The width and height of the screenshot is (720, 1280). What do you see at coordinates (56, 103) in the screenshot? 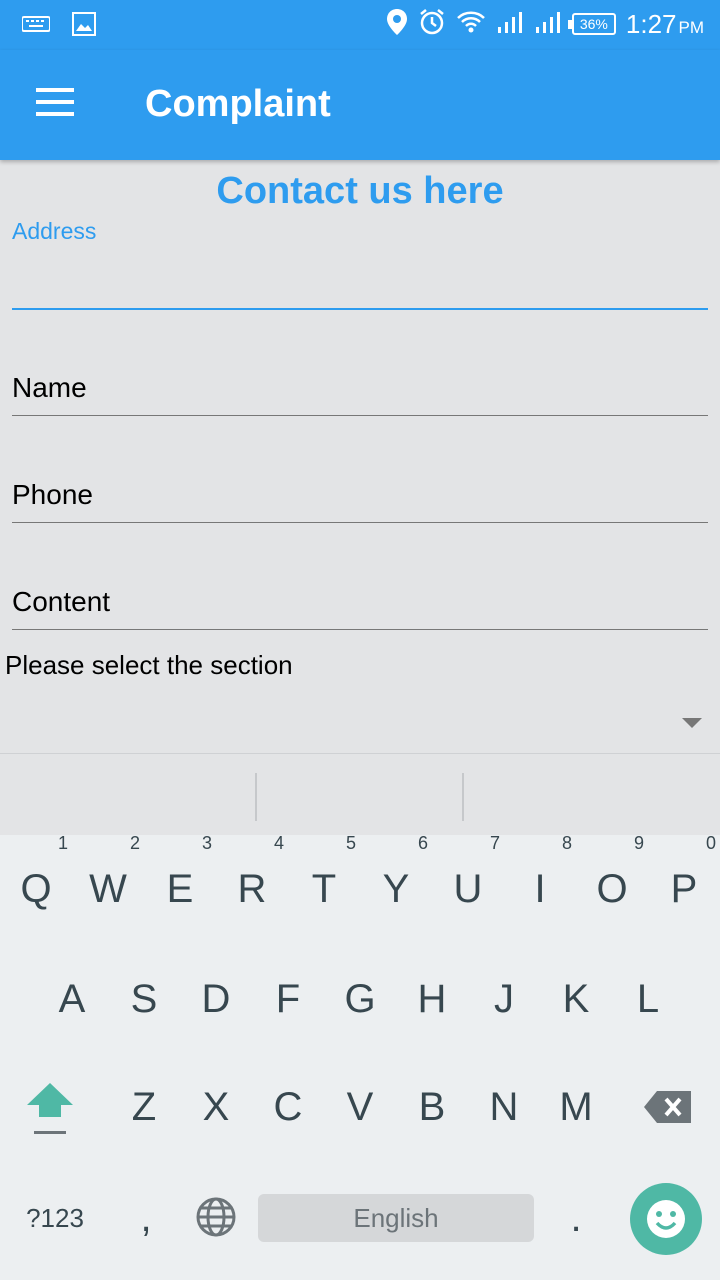
I see `menu-icon` at bounding box center [56, 103].